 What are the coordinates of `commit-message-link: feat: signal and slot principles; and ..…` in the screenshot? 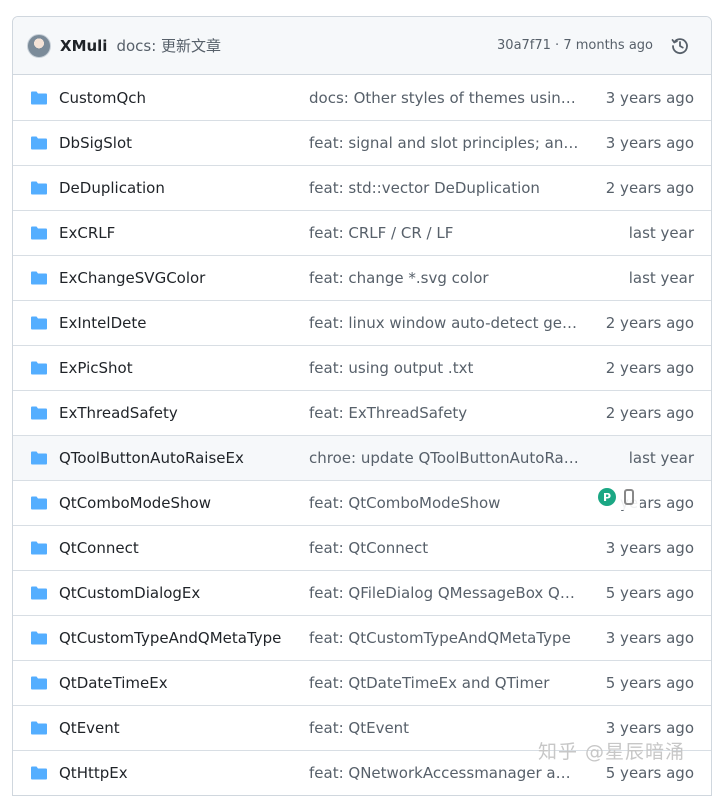 It's located at (444, 143).